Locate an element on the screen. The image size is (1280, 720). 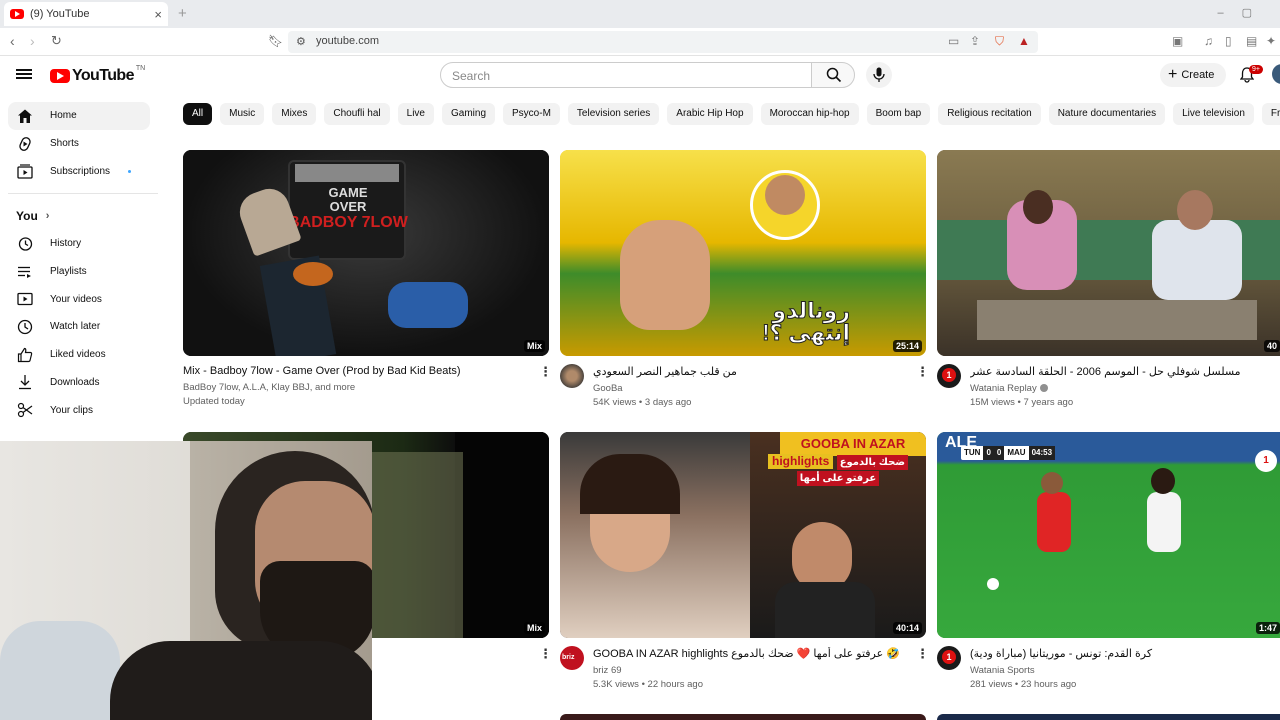
browser-tab: (9) YouTube × is located at coordinates (86, 14).